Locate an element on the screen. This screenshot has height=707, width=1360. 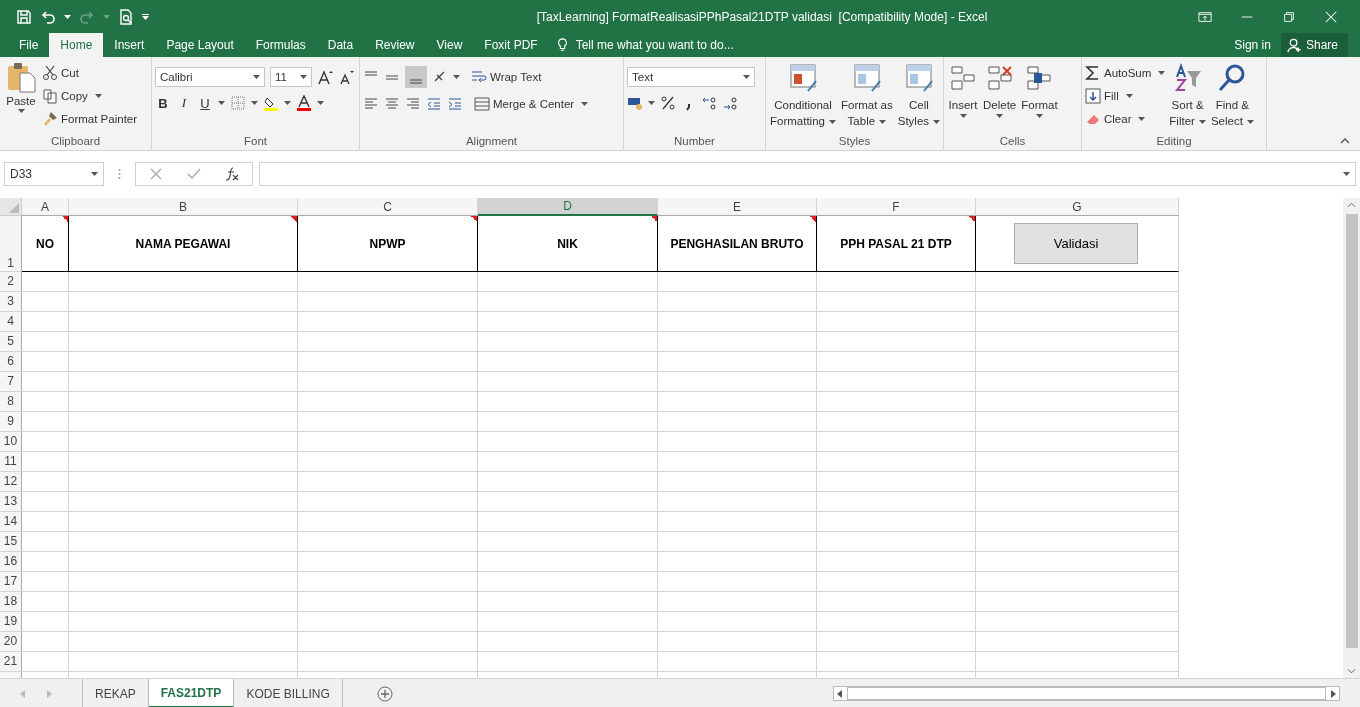
copy-button: Copy is located at coordinates (90, 95).